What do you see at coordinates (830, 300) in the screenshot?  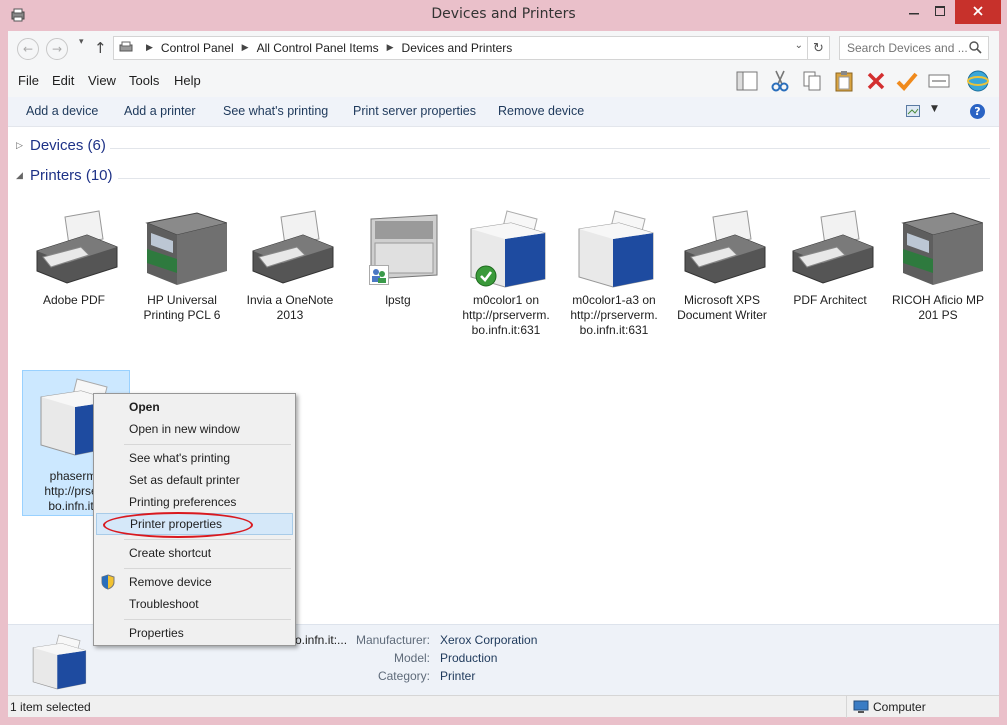 I see `printer-label-line: PDF Architect` at bounding box center [830, 300].